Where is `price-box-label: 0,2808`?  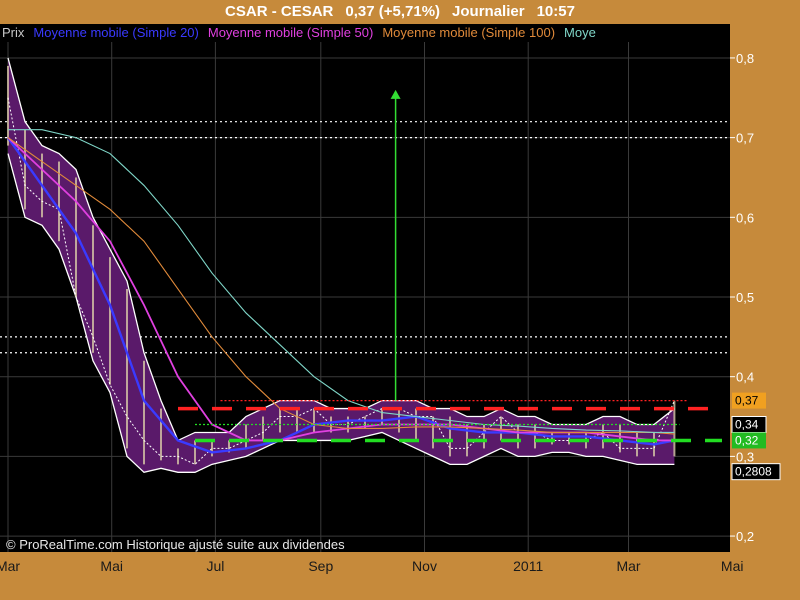 price-box-label: 0,2808 is located at coordinates (753, 472).